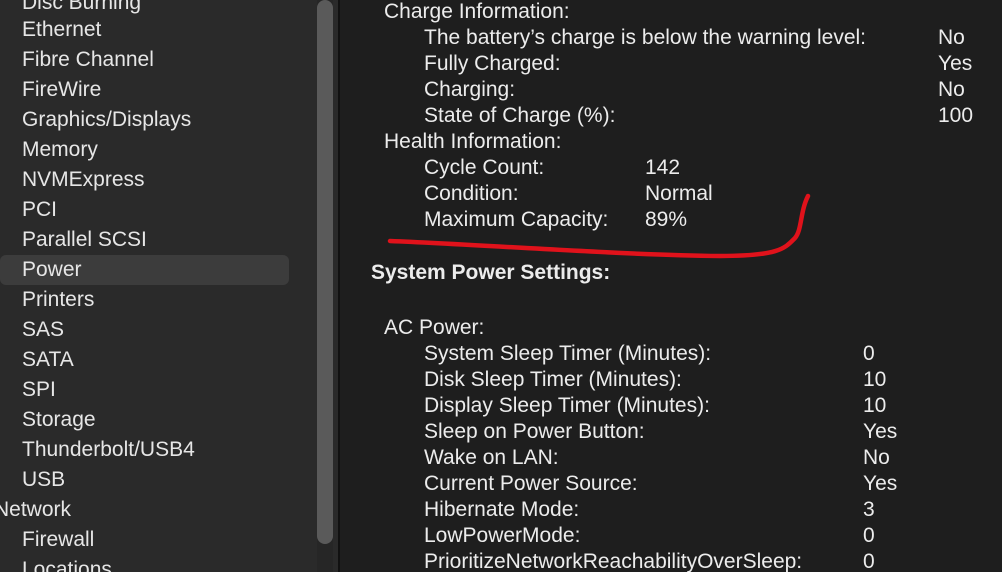 This screenshot has width=1002, height=572. Describe the element at coordinates (48, 360) in the screenshot. I see `sidebar-item-sata: SATA` at that location.